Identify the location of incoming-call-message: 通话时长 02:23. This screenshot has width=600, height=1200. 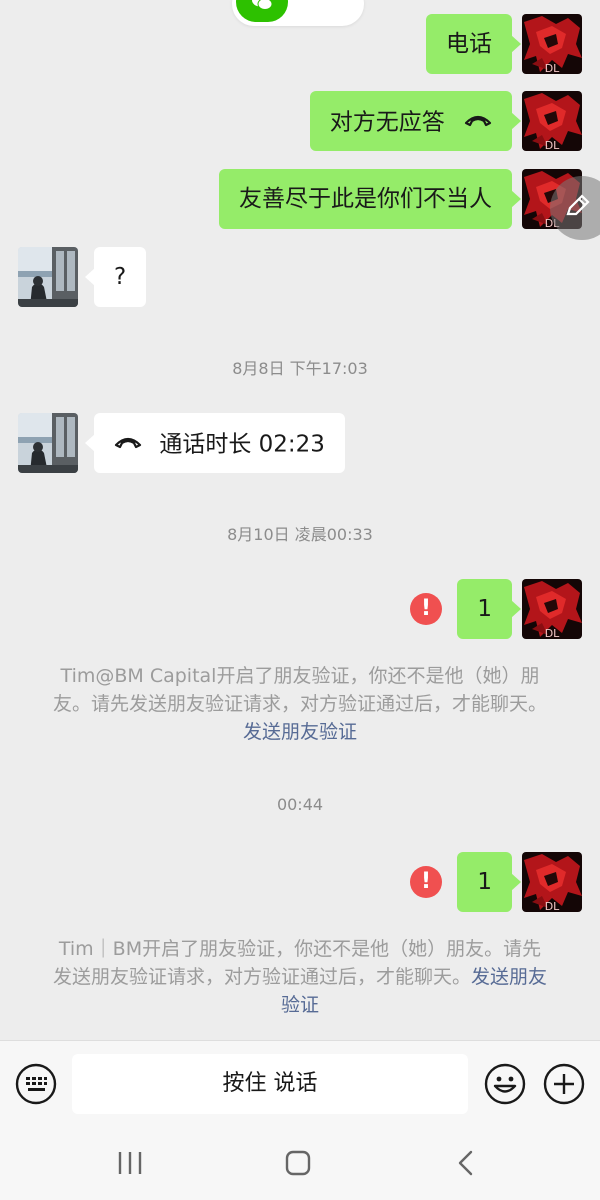
(215, 443).